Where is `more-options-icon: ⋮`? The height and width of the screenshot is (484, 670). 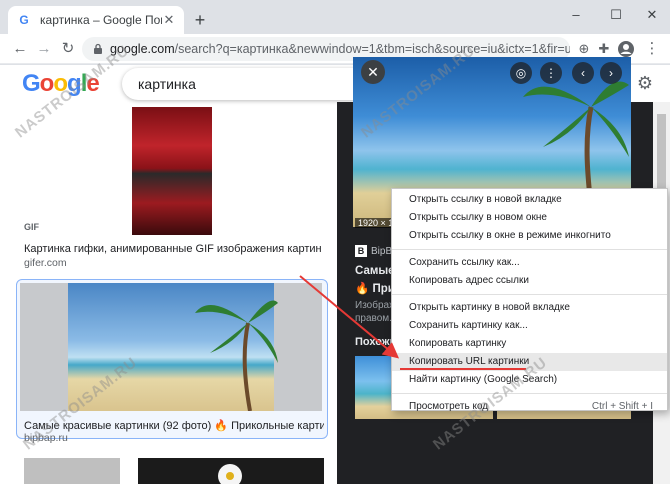
more-options-icon: ⋮ is located at coordinates (551, 73).